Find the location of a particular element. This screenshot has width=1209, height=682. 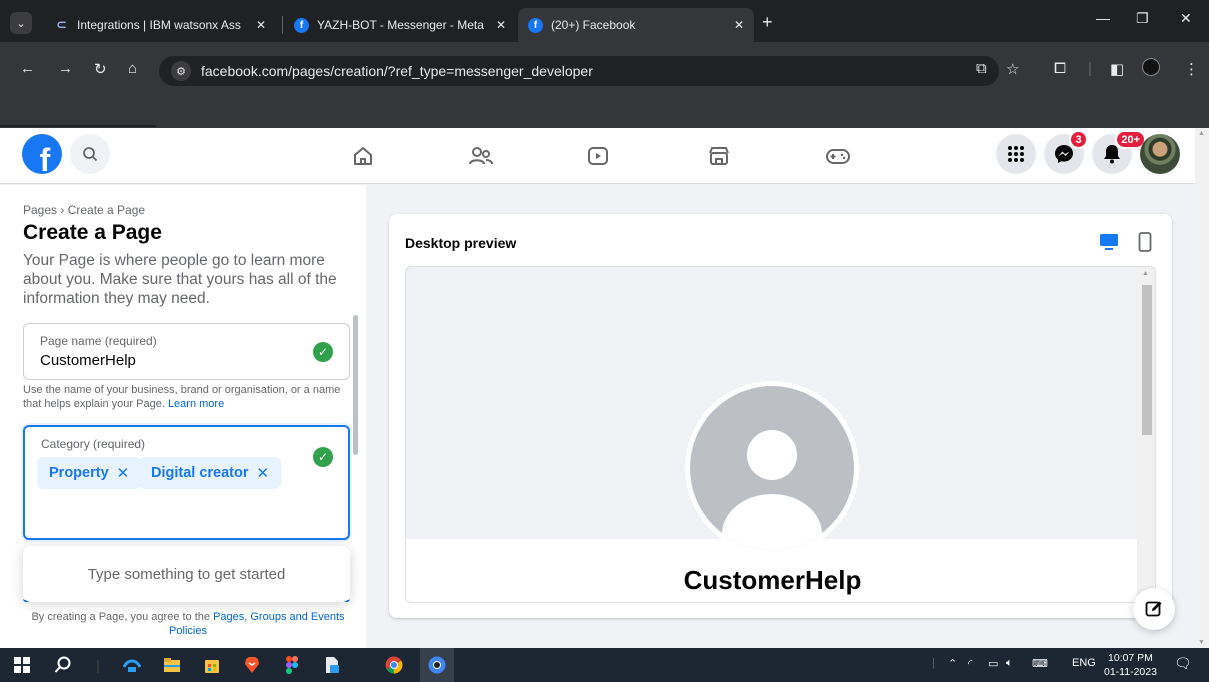

system-clock: 10:07 PM 01-11-2023 is located at coordinates (1130, 665).